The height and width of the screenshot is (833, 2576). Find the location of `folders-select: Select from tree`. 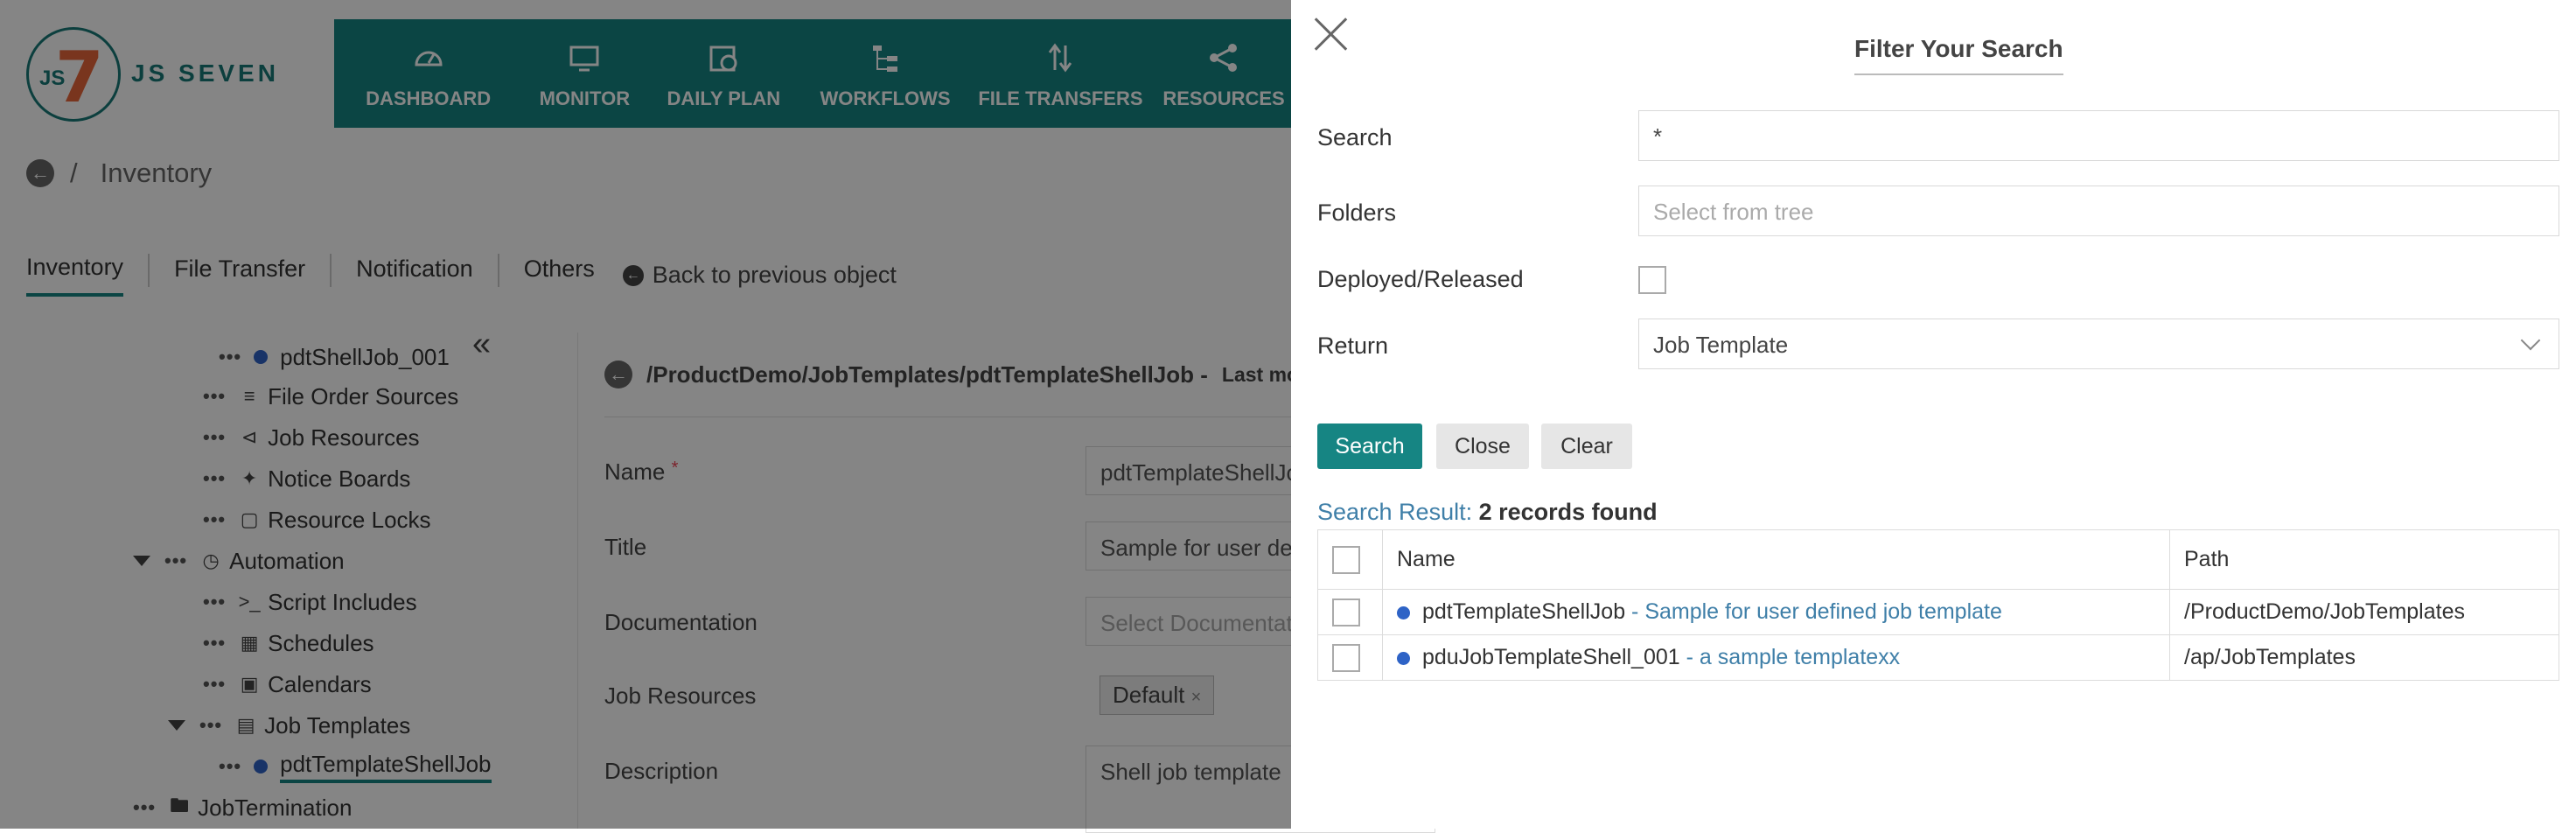

folders-select: Select from tree is located at coordinates (2098, 211).